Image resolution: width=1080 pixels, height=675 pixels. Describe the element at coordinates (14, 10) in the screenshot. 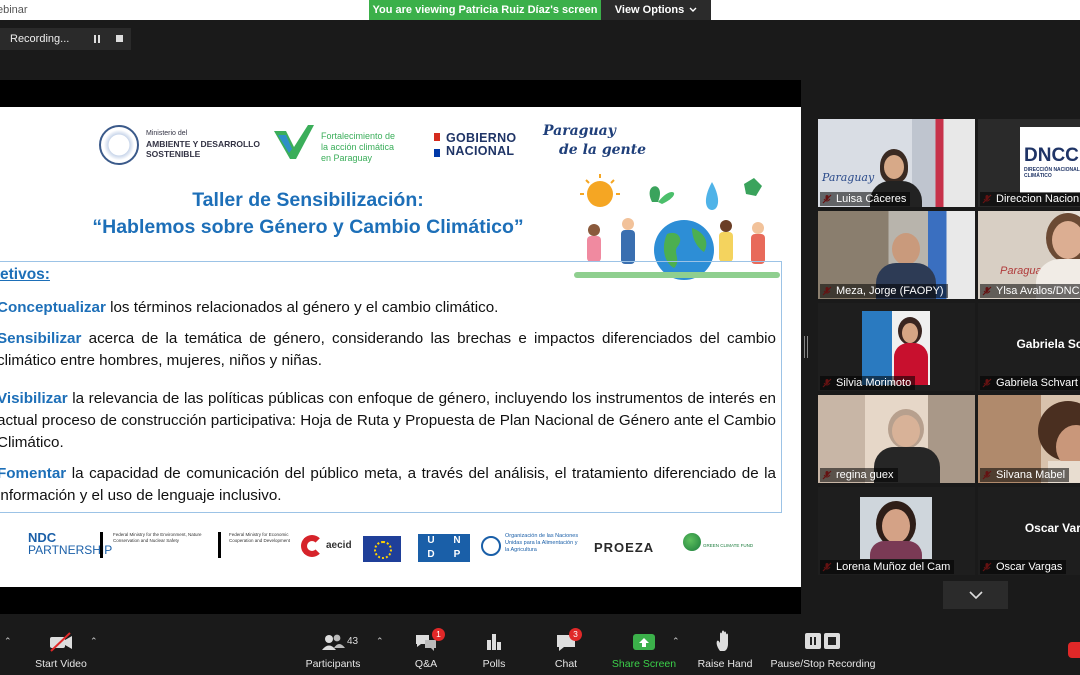

I see `window-title: ebinar` at that location.